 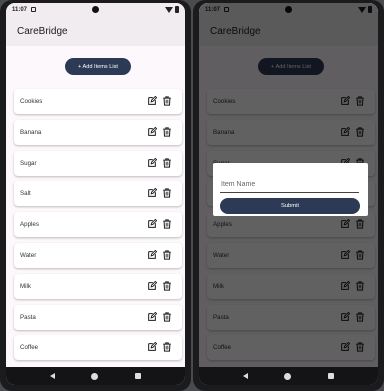 I want to click on list-item: Water, so click(x=98, y=255).